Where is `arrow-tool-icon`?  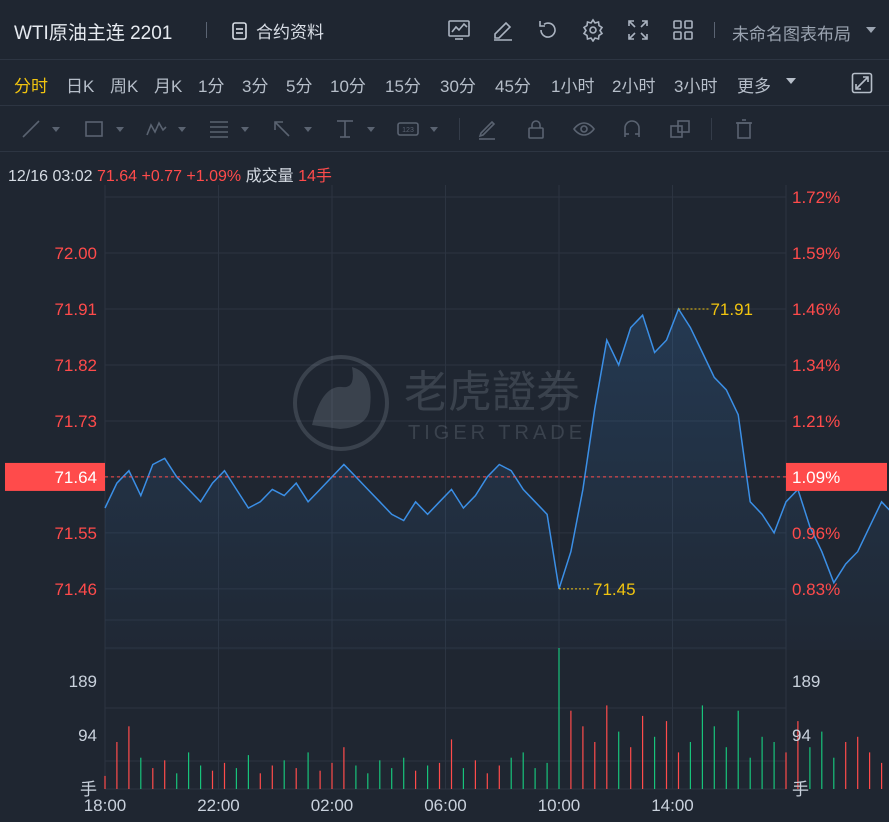 arrow-tool-icon is located at coordinates (282, 129).